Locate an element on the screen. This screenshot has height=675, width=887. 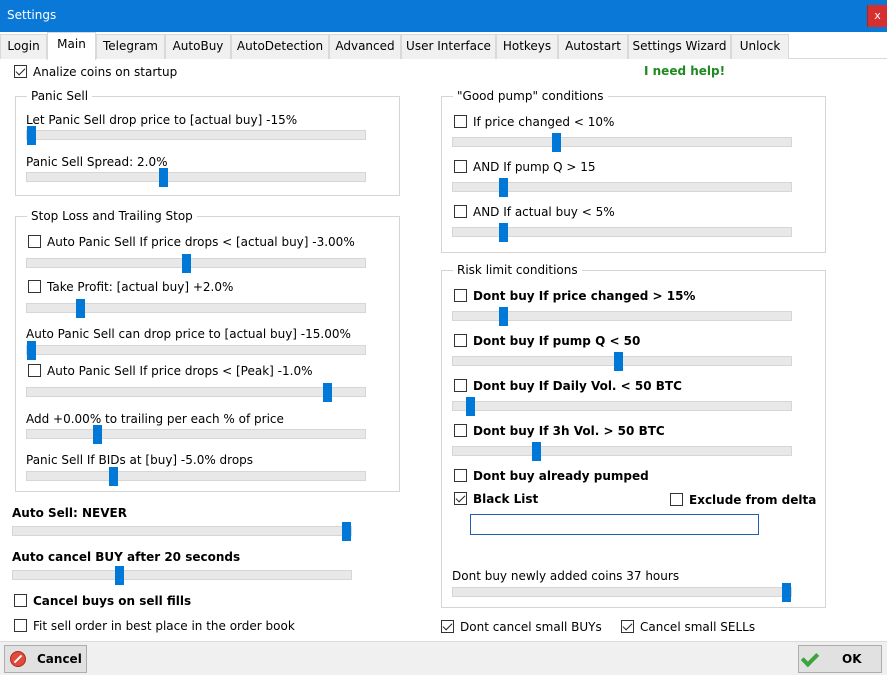
cancel-small-sells-label: Cancel small SELLs is located at coordinates (698, 627).